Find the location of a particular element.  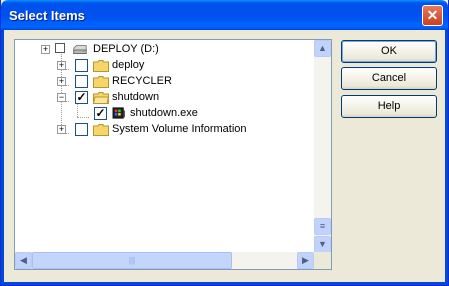

scroll-up-button: ▲ is located at coordinates (322, 48).